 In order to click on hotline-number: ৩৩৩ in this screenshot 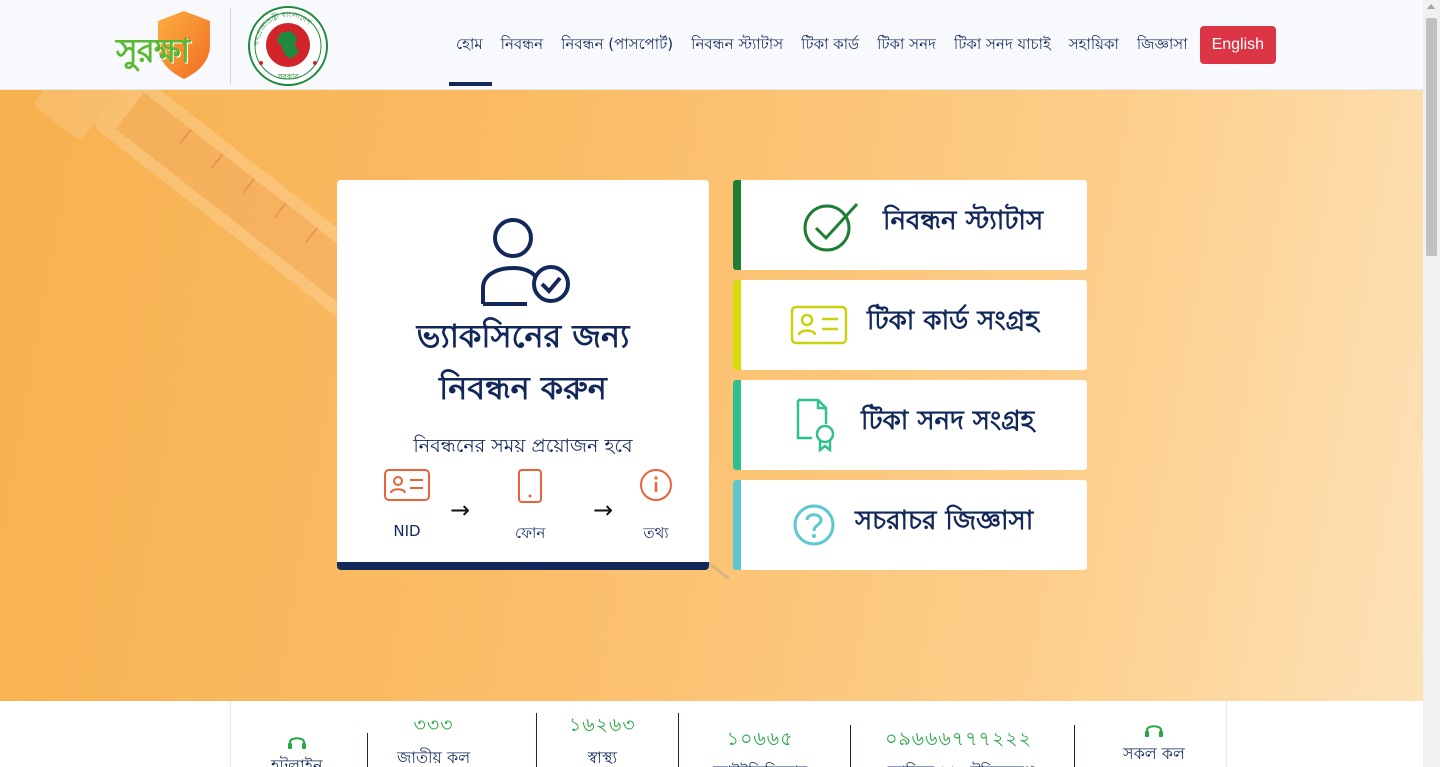, I will do `click(433, 727)`.